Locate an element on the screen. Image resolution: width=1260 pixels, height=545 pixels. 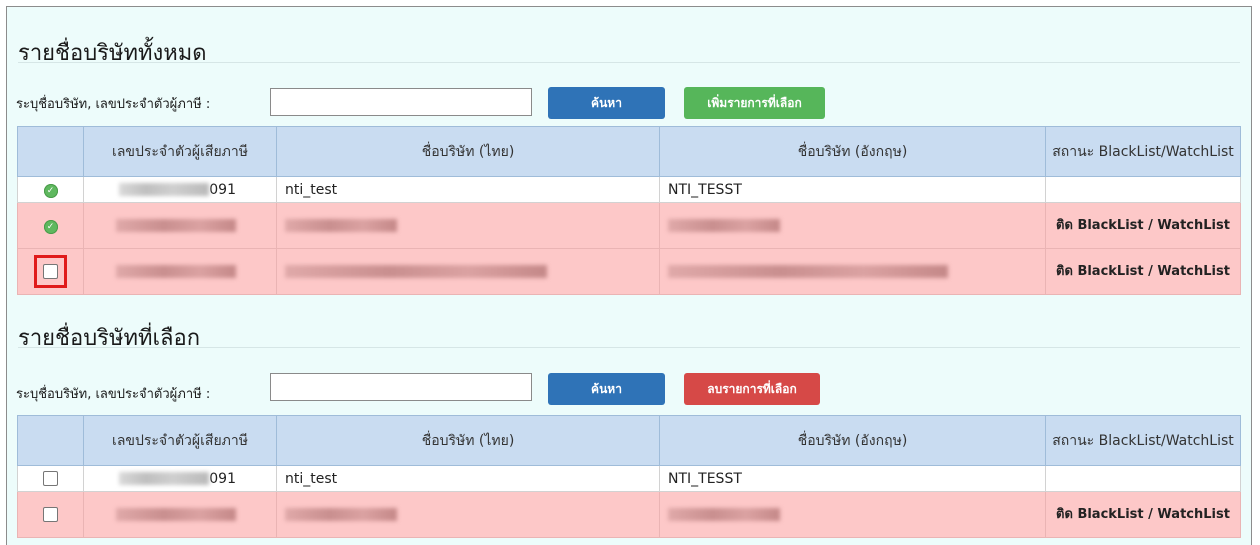
table-row: ✓ 091 nti_test NTI_TESST is located at coordinates (629, 189).